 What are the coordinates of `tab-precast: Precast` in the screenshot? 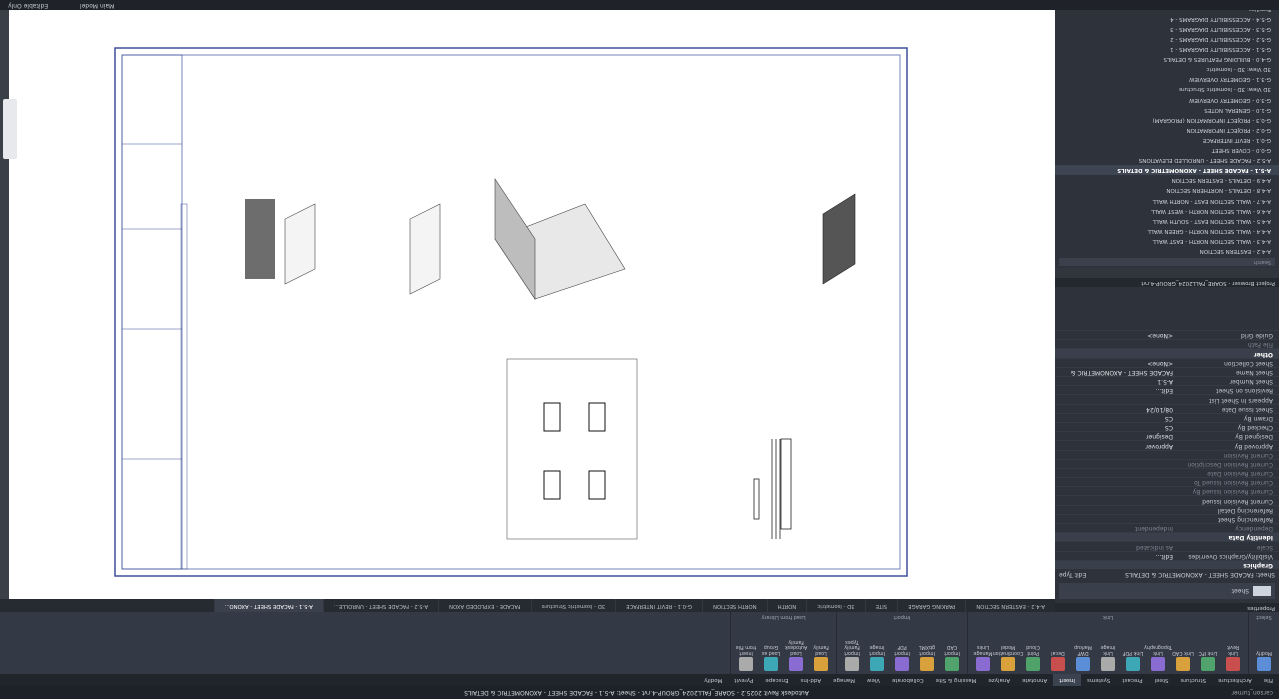 It's located at (1132, 680).